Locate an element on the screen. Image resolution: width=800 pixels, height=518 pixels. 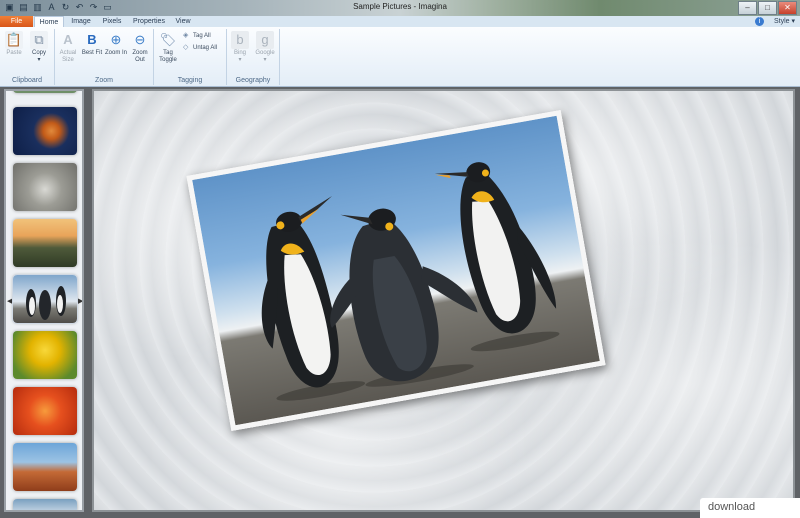
bing-label: Bing is located at coordinates (239, 53).